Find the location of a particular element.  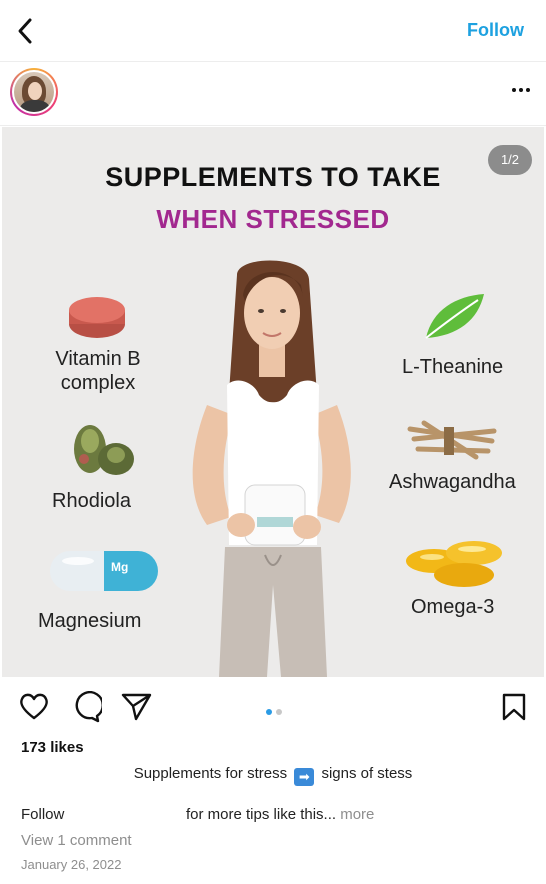

caption-follow-link: Follow is located at coordinates (42, 814).